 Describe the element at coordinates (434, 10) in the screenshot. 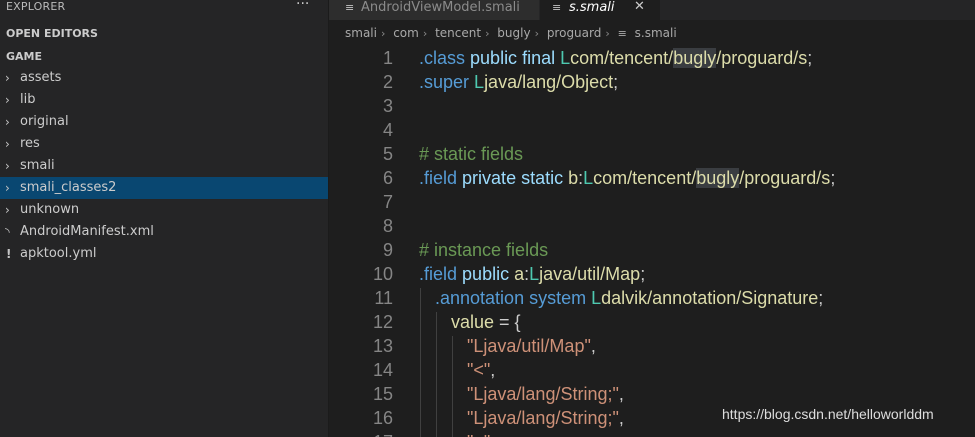

I see `tab-androidviewmodel: ≡ AndroidViewModel.smali` at that location.